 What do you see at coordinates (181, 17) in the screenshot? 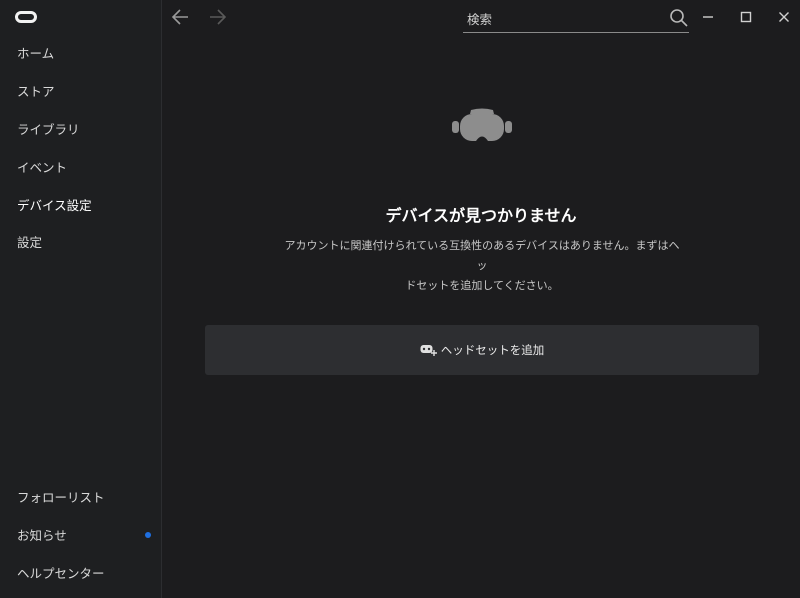
I see `arrow-left-icon` at bounding box center [181, 17].